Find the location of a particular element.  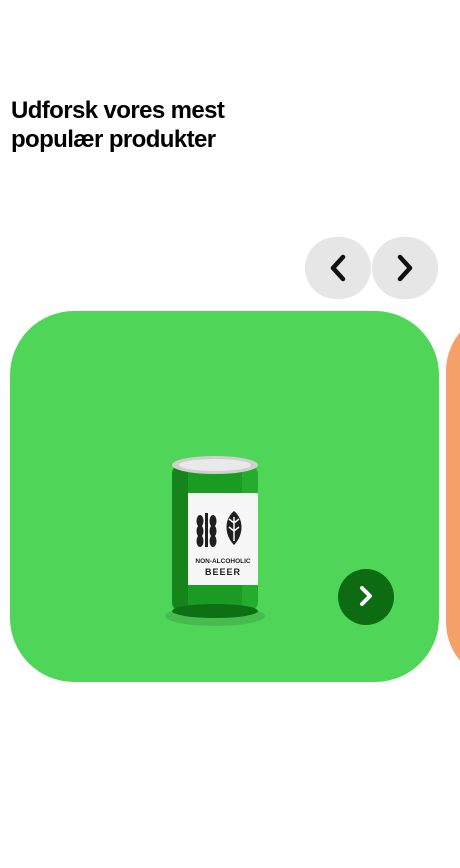

card-next-button is located at coordinates (366, 597).